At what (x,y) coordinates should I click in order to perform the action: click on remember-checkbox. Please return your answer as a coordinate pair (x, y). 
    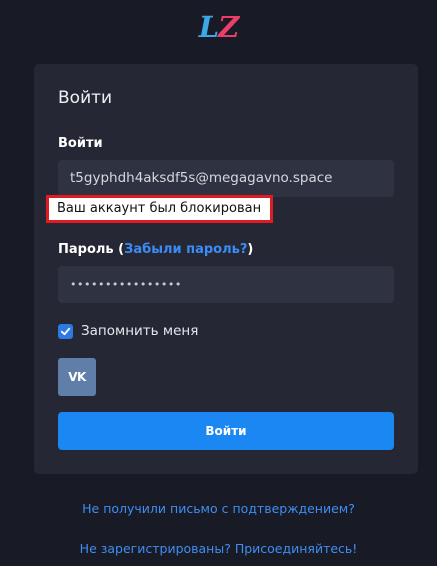
    Looking at the image, I should click on (65, 331).